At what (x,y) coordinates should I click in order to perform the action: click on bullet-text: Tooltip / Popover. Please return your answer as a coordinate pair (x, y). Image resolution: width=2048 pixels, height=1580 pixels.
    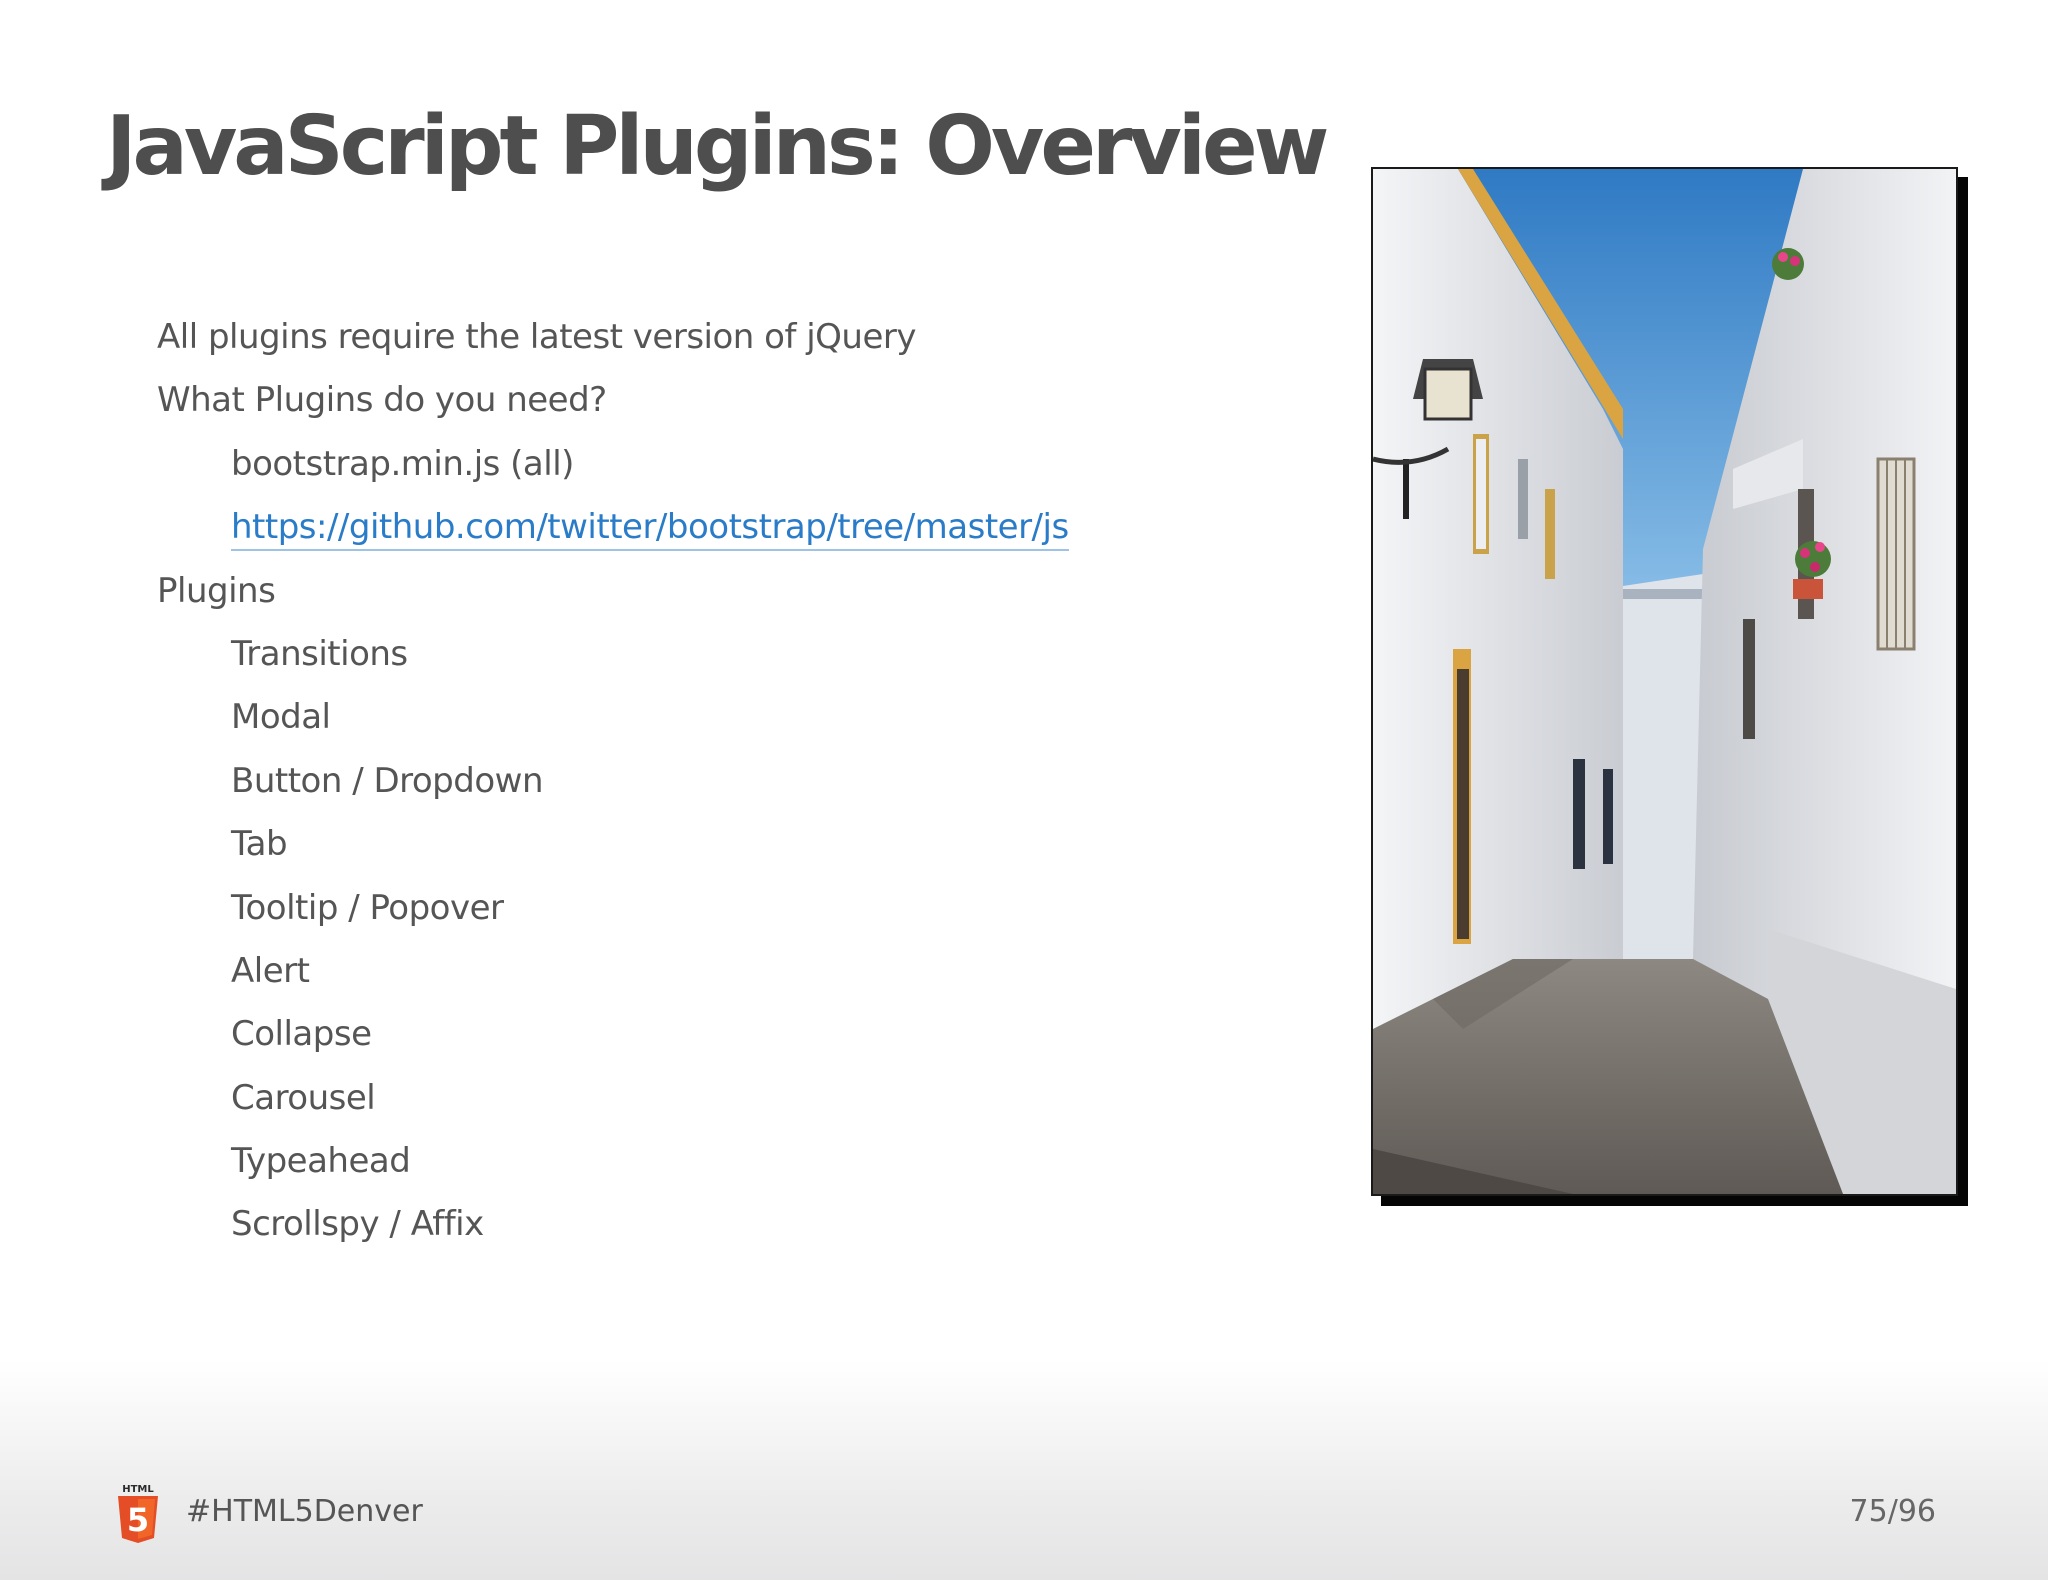
    Looking at the image, I should click on (367, 907).